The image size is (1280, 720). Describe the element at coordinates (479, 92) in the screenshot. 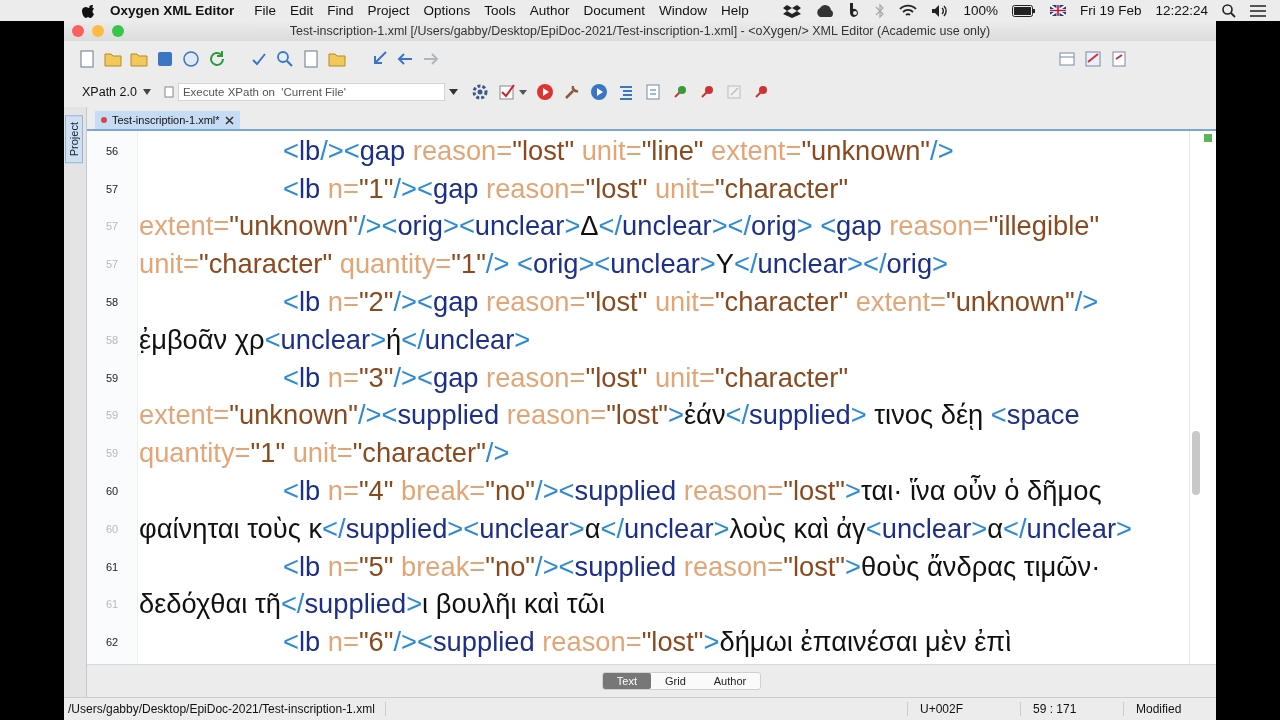

I see `gear-icon` at that location.